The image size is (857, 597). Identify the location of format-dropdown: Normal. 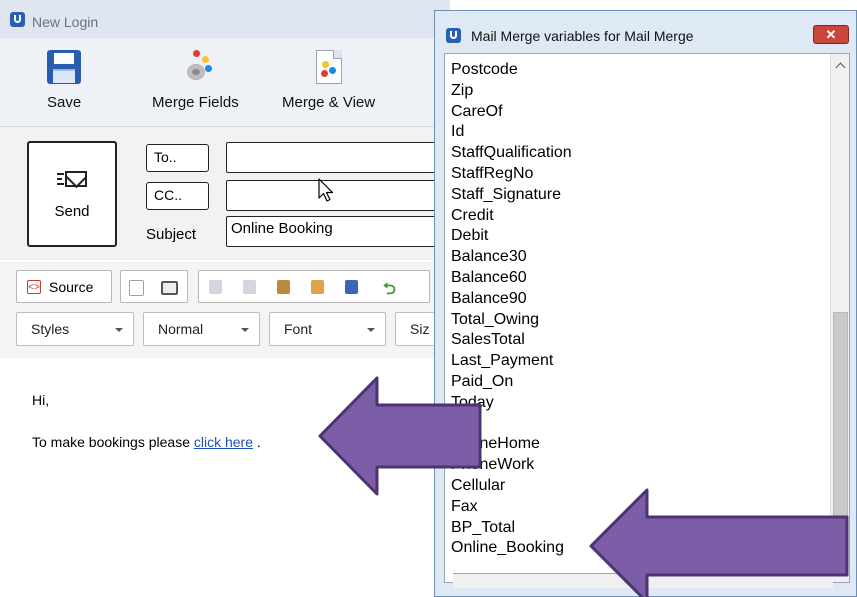
(201, 329).